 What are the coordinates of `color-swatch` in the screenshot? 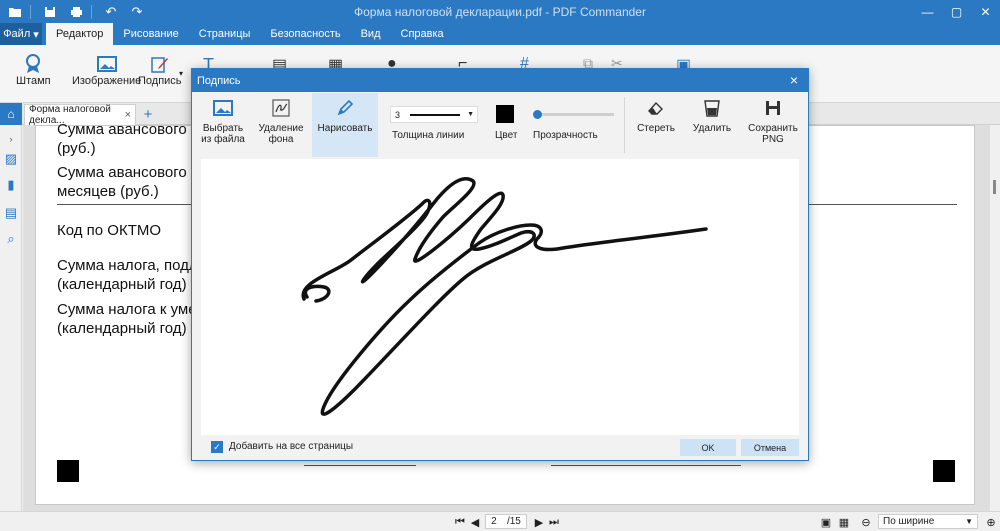 It's located at (505, 114).